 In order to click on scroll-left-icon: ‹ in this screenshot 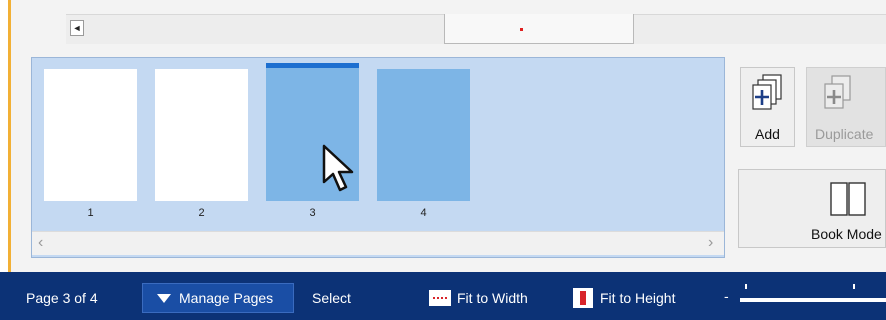, I will do `click(40, 243)`.